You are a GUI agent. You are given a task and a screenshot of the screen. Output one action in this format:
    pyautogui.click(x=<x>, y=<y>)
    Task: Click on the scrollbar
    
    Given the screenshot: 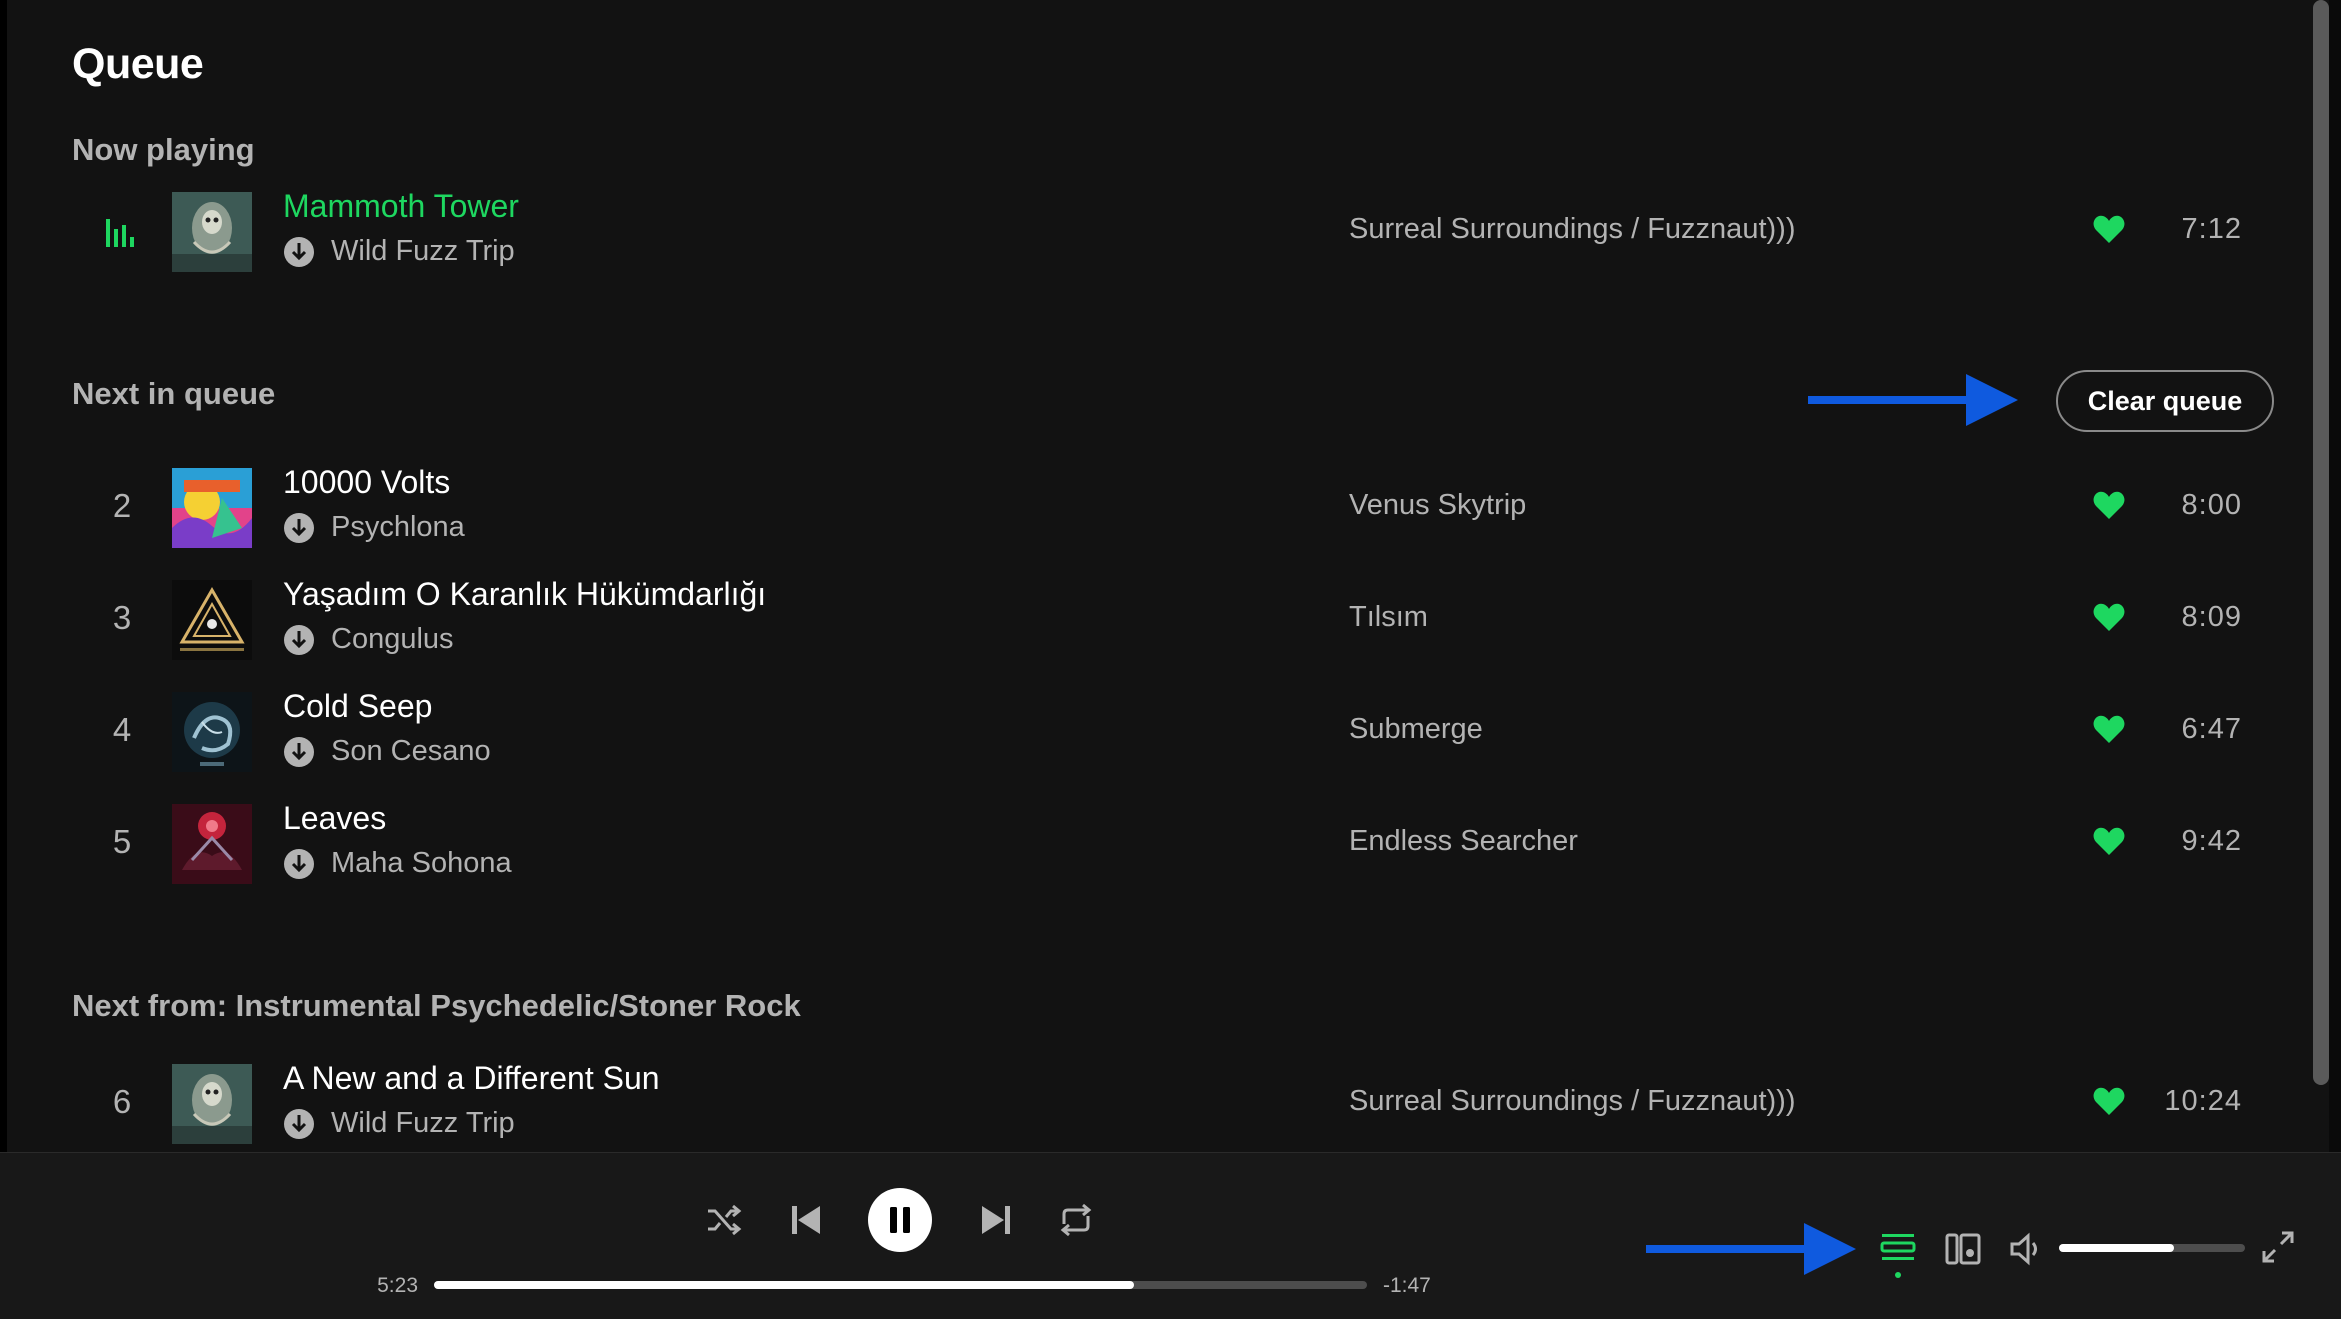 What is the action you would take?
    pyautogui.click(x=2321, y=542)
    